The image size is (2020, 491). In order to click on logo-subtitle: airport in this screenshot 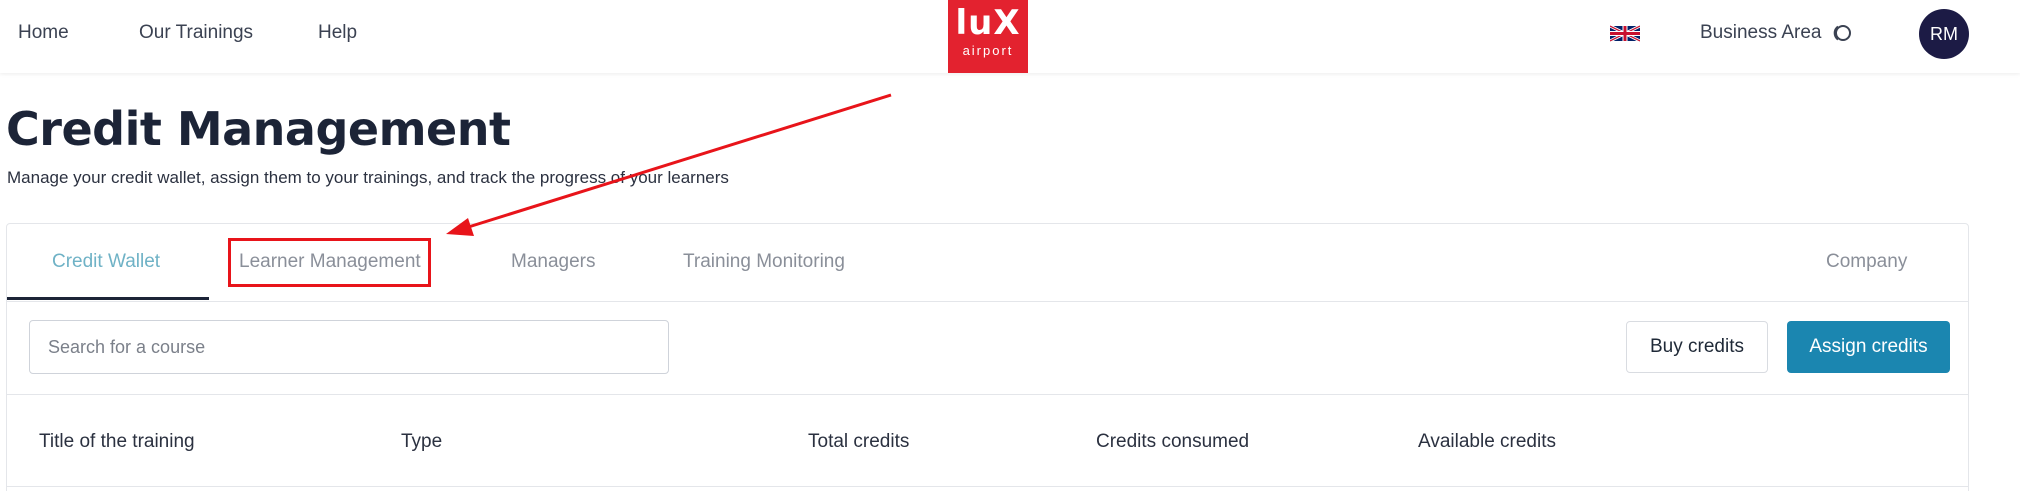, I will do `click(988, 50)`.